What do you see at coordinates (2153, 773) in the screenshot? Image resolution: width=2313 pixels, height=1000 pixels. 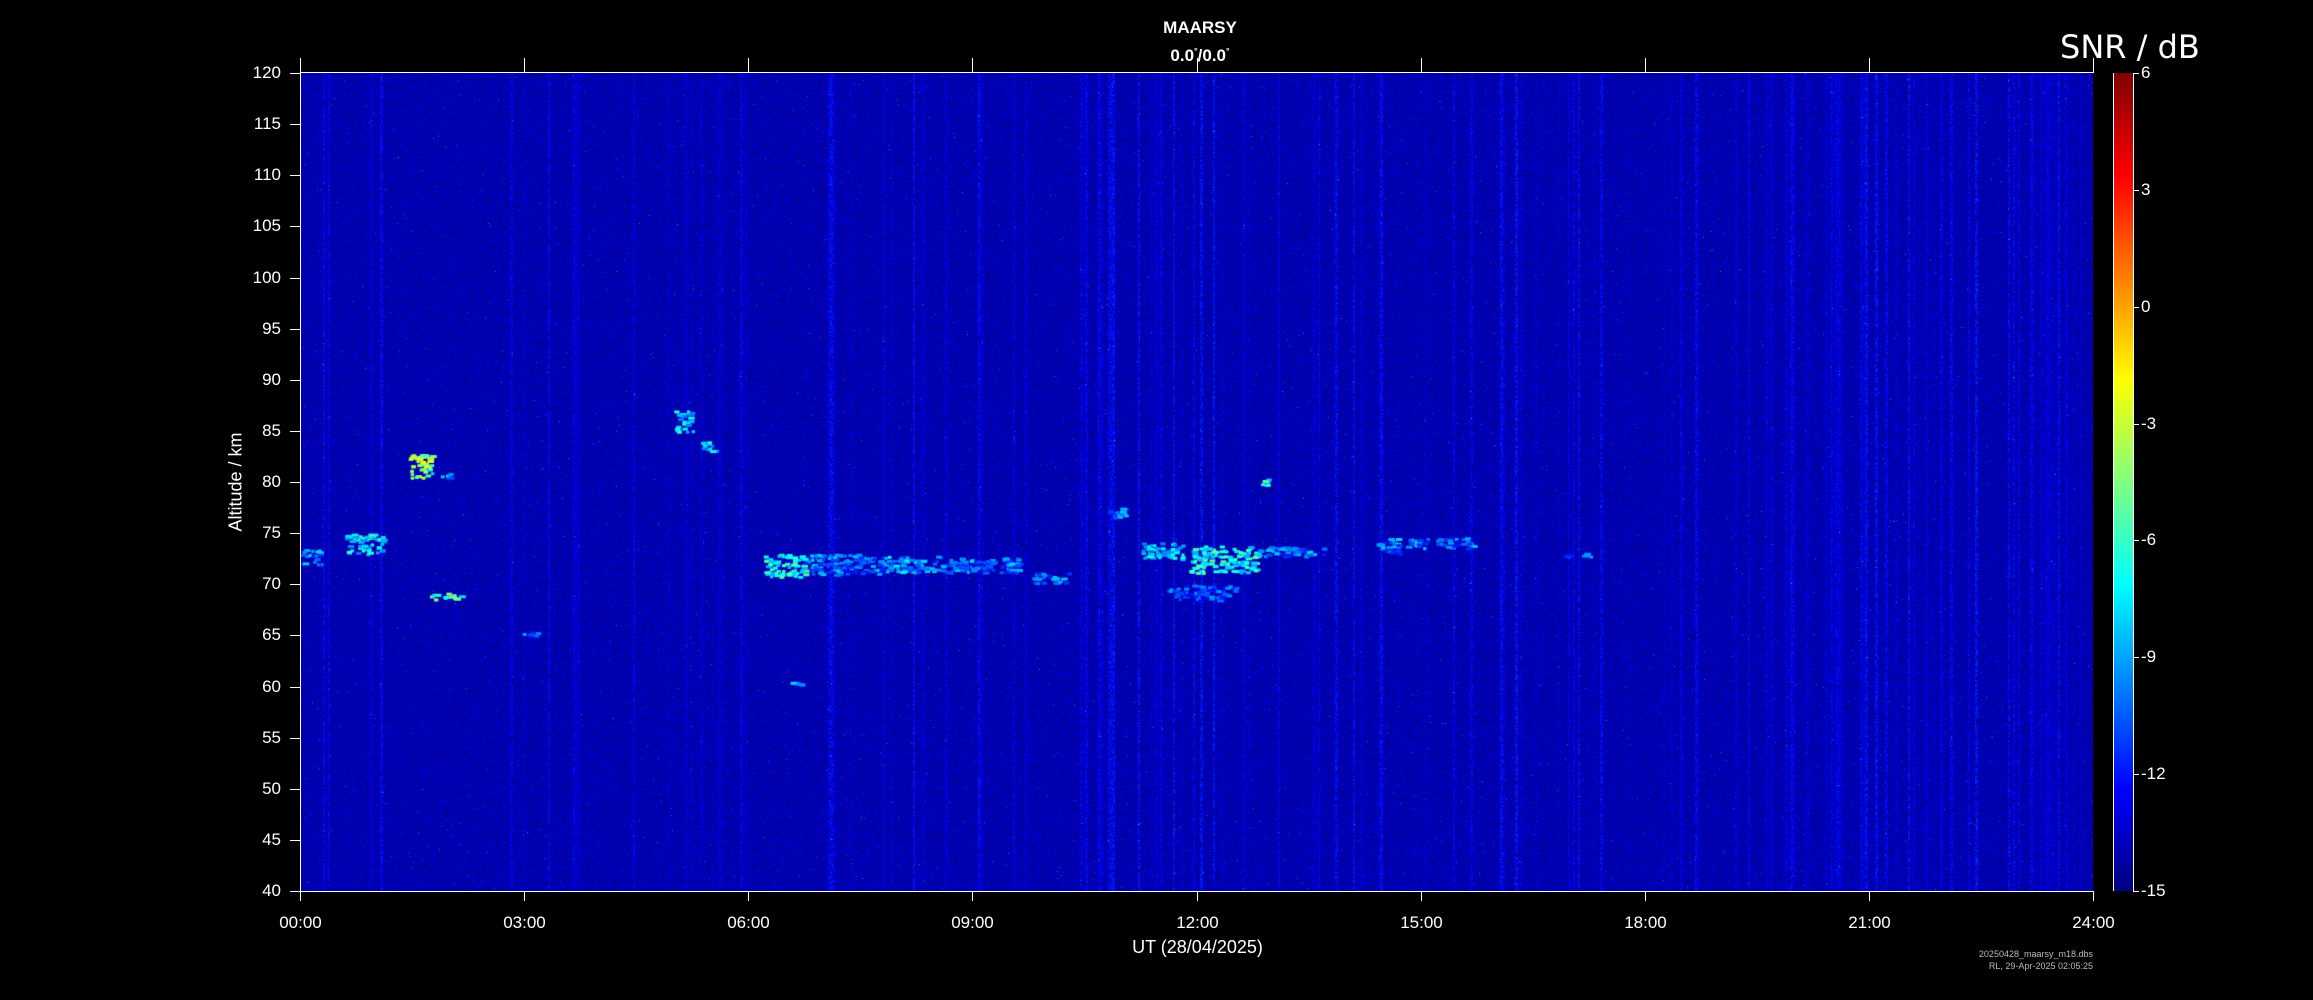 I see `colorbar-tick-label: -12` at bounding box center [2153, 773].